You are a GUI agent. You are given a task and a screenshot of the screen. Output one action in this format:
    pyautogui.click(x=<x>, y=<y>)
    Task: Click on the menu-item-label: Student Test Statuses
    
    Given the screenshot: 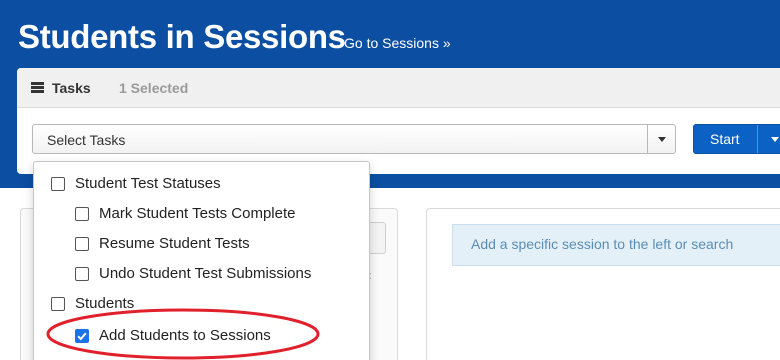 What is the action you would take?
    pyautogui.click(x=148, y=183)
    